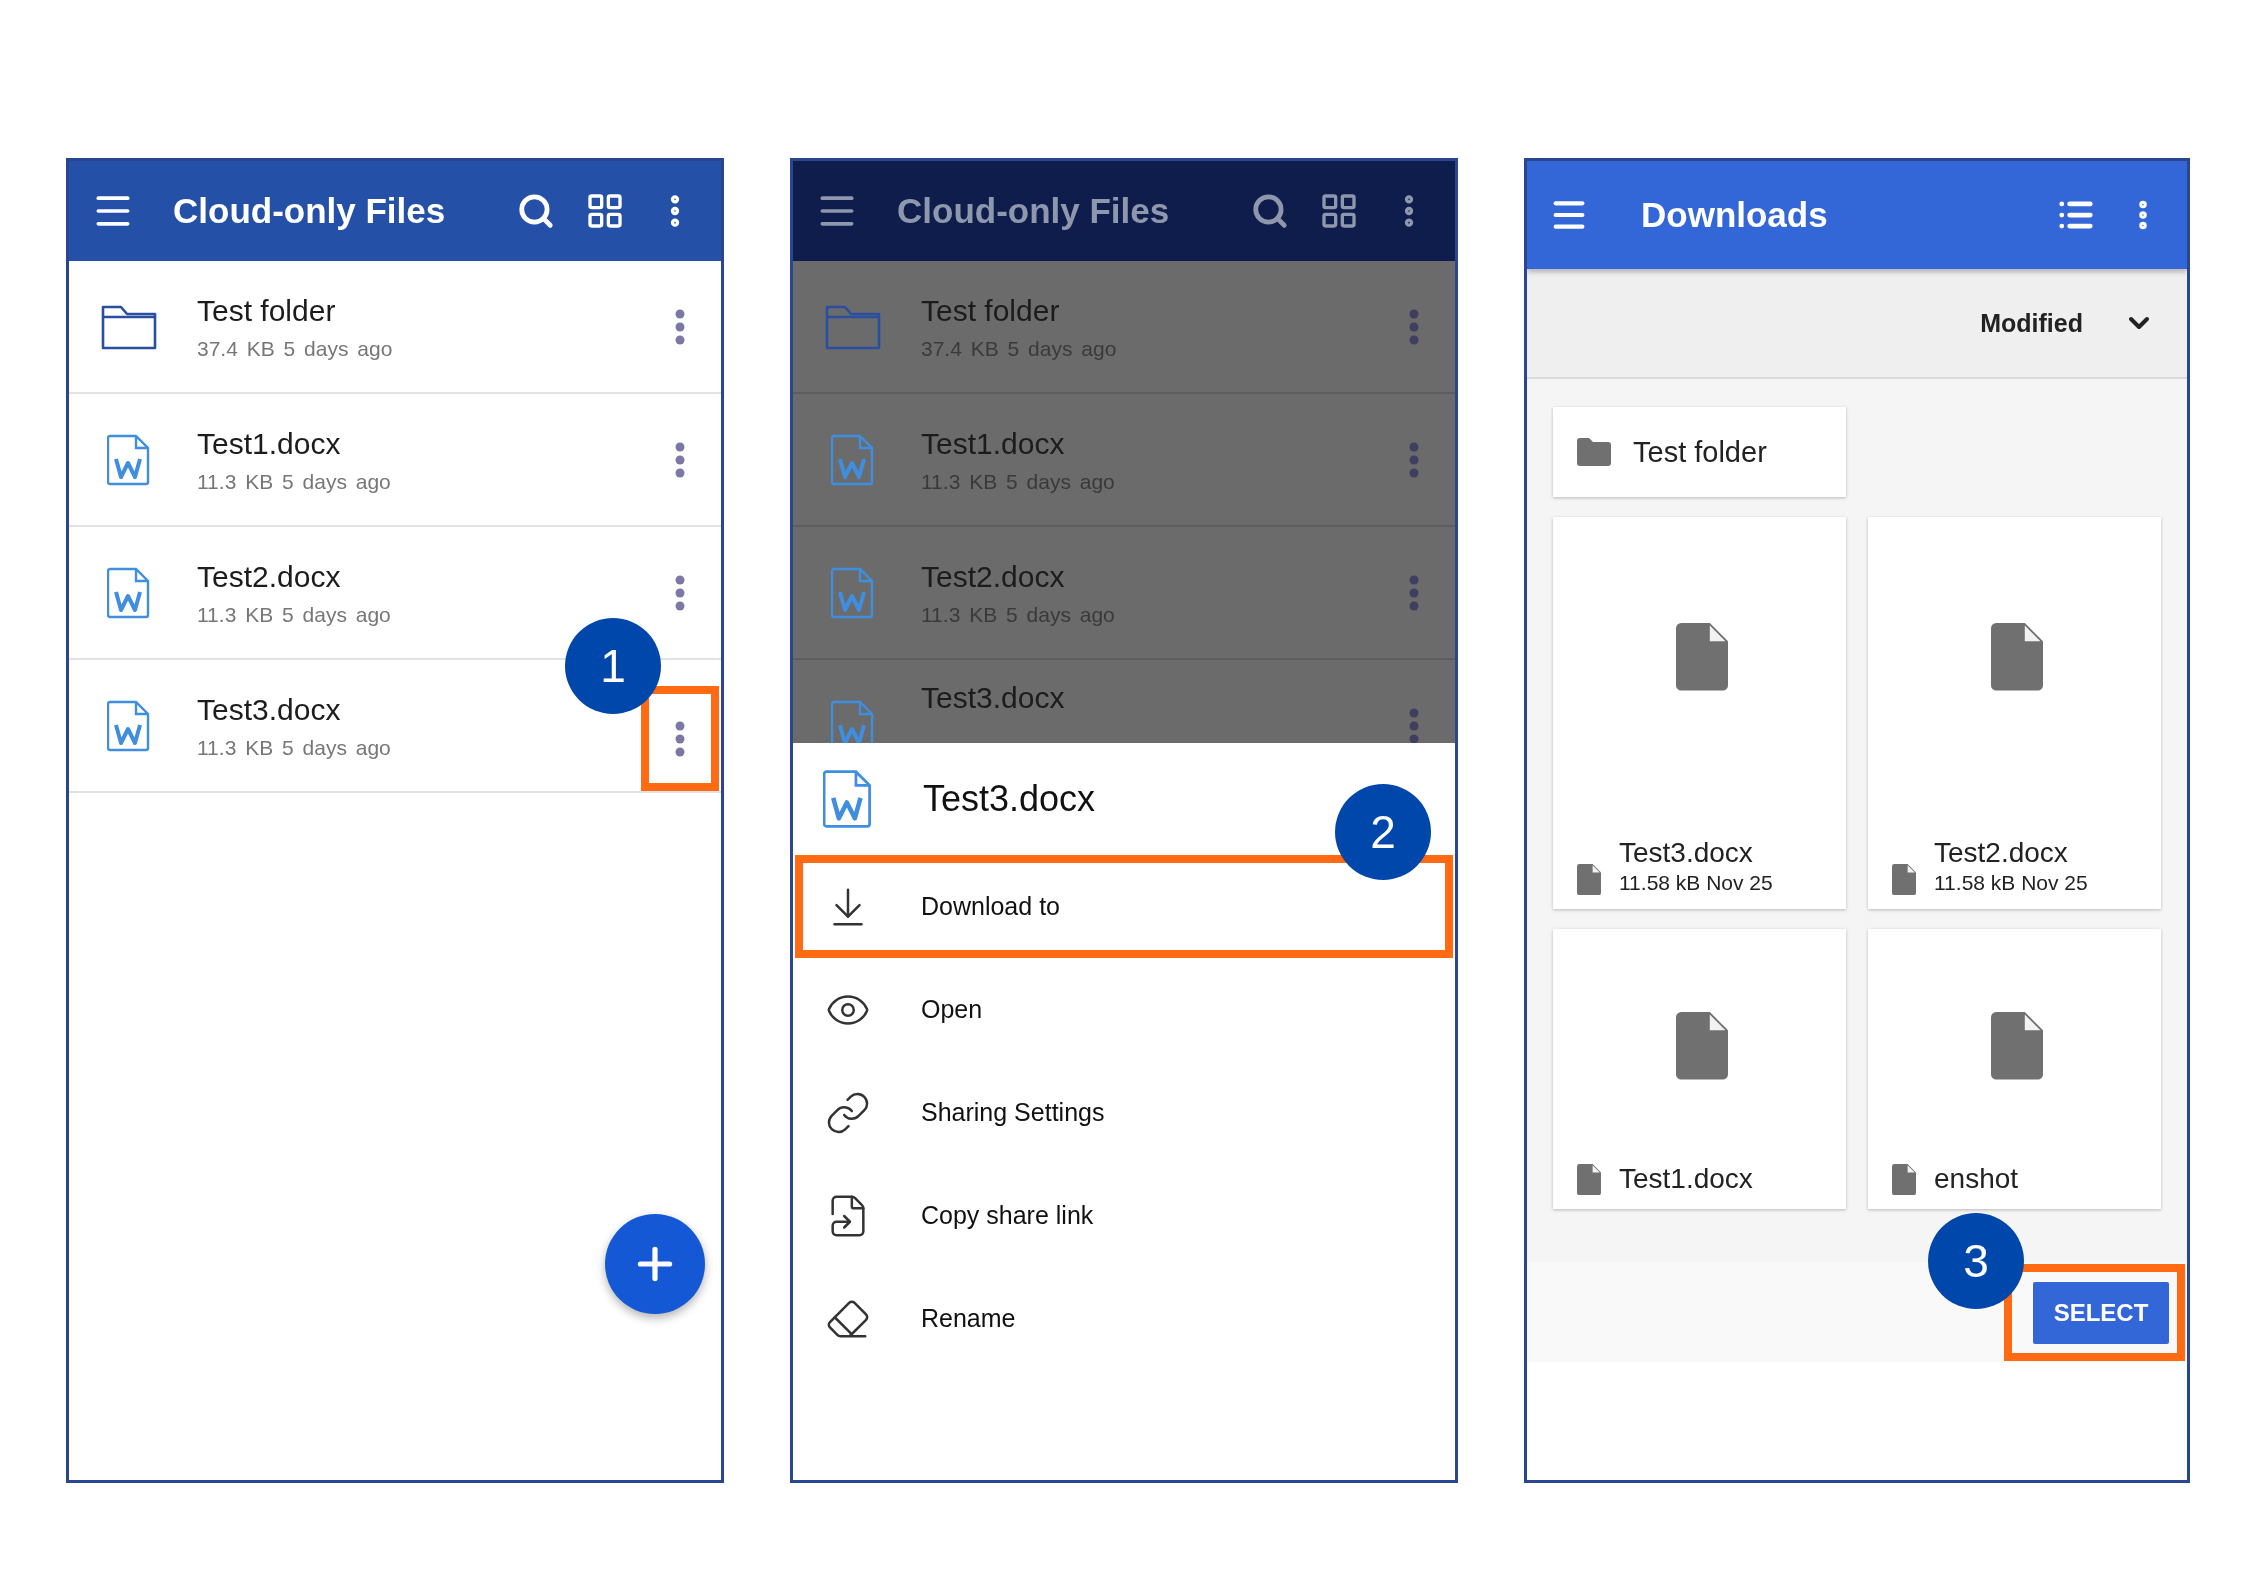 This screenshot has height=1587, width=2245. Describe the element at coordinates (613, 666) in the screenshot. I see `step-badge: 1` at that location.